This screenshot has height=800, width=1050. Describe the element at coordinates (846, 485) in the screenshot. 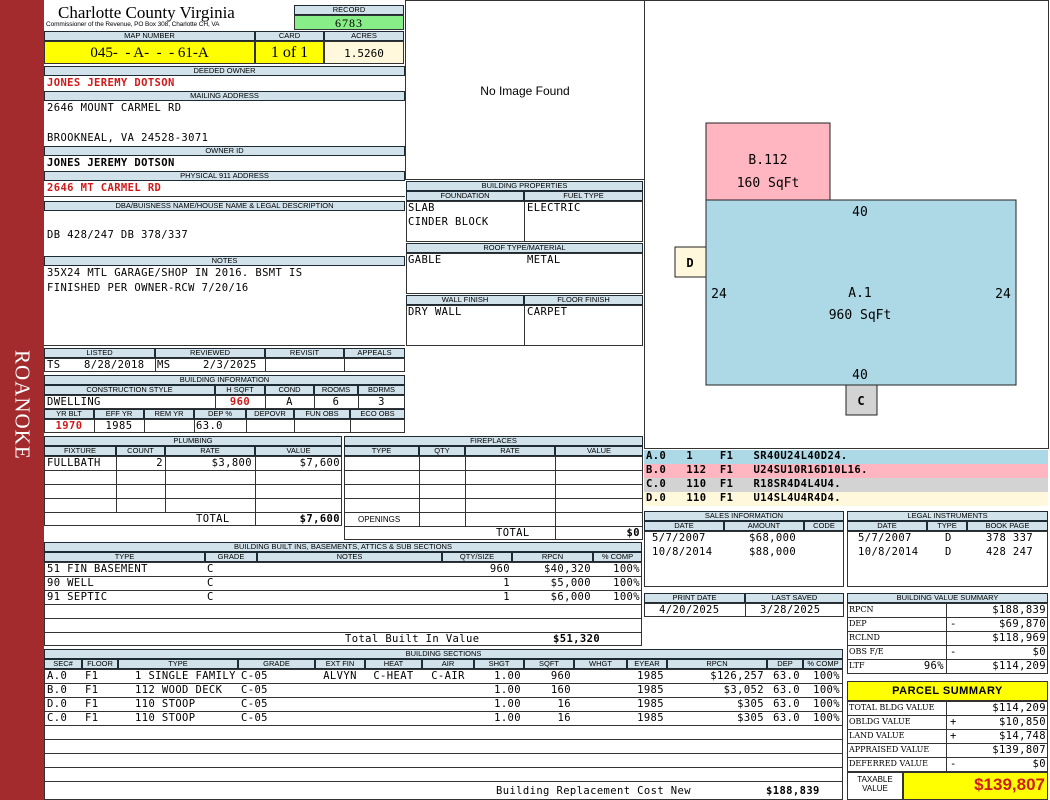

I see `sketch-legend-row: C.0 110 F1 R18SR4D4L4U4.` at that location.